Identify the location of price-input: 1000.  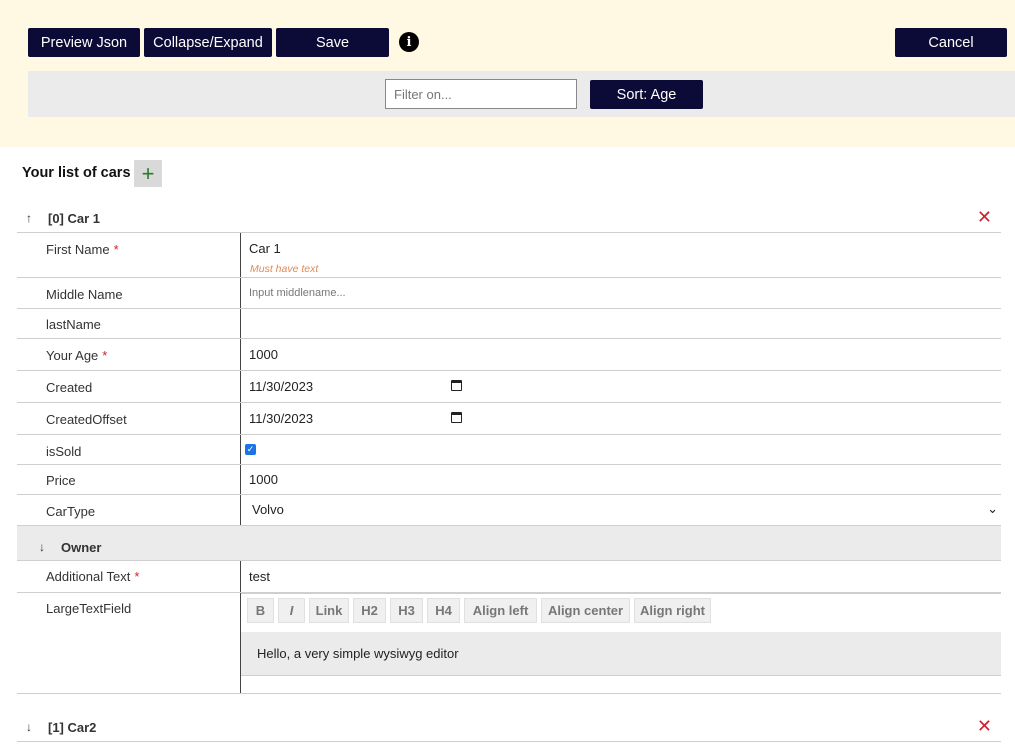
(263, 479).